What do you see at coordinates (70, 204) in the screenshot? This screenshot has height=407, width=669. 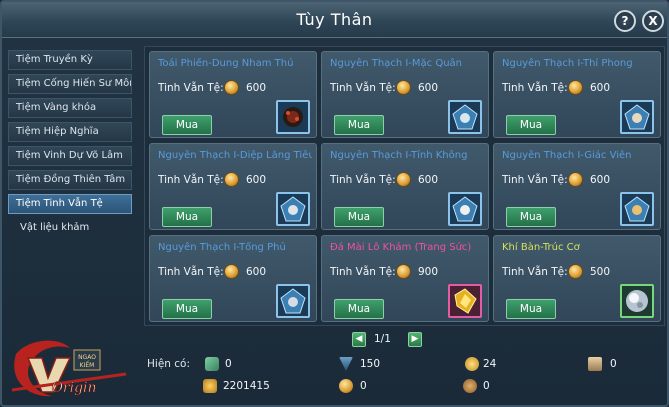 I see `sidebar-item-tiem-tinh-van-te: Tiệm Tinh Vẫn Tệ` at bounding box center [70, 204].